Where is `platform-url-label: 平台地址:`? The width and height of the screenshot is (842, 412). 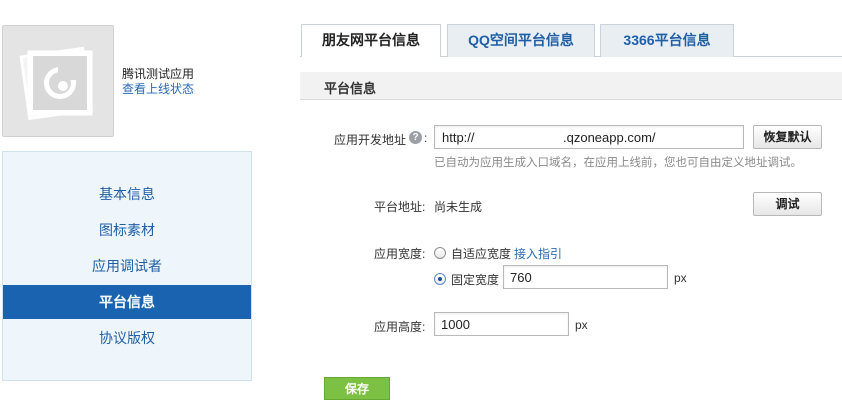 platform-url-label: 平台地址: is located at coordinates (400, 207).